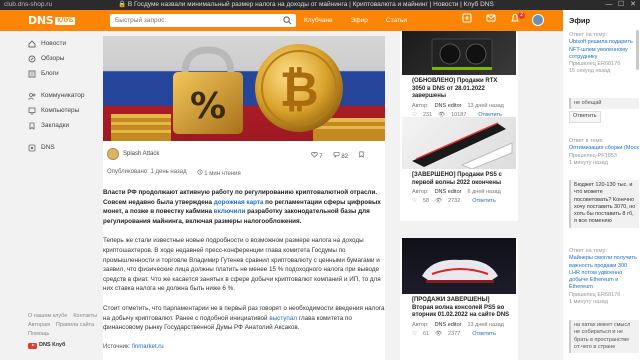 The width and height of the screenshot is (640, 360). I want to click on footer-link-rules: Правила сайта, so click(75, 325).